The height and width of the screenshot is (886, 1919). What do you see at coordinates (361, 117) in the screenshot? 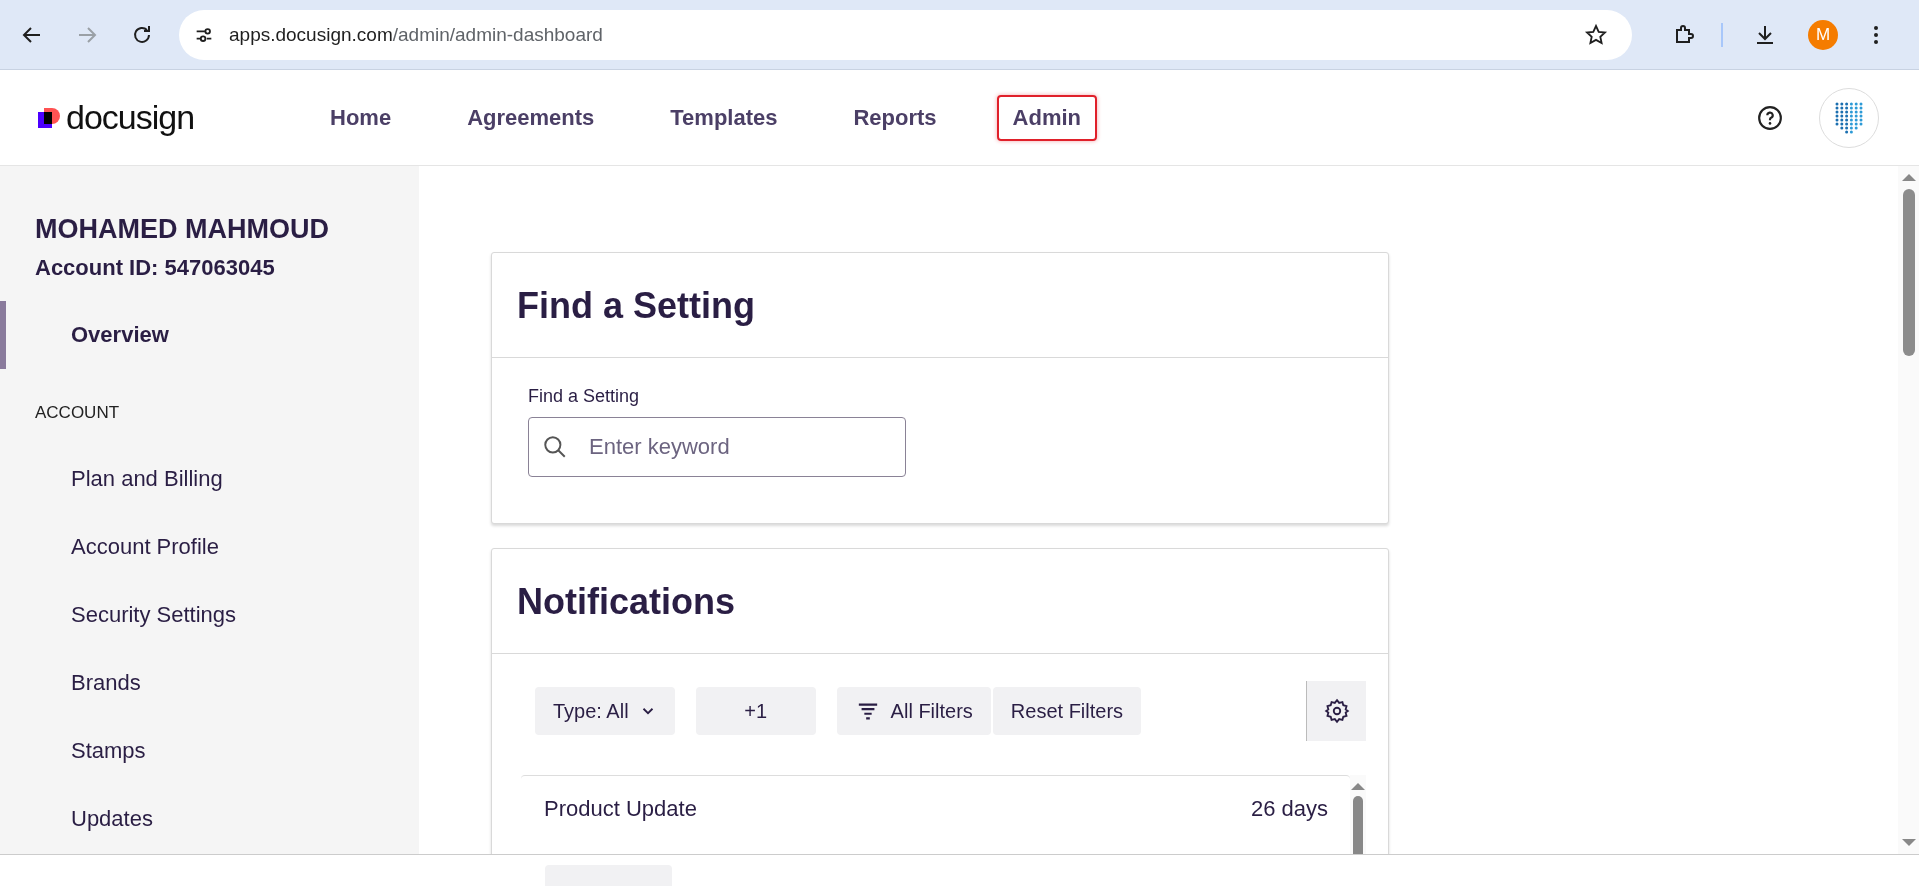
I see `nav-link: Home` at bounding box center [361, 117].